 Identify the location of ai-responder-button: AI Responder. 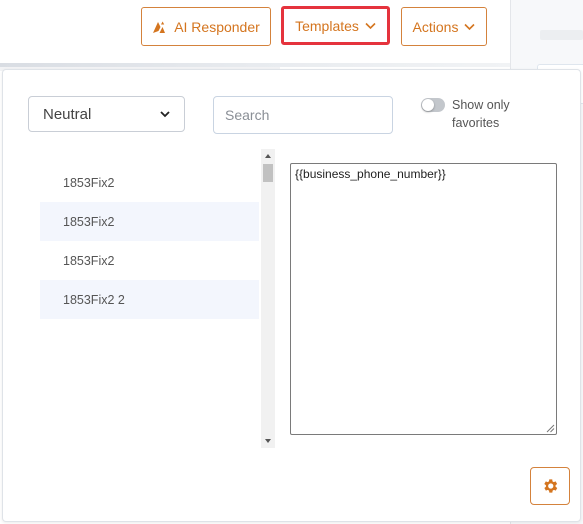
(206, 26).